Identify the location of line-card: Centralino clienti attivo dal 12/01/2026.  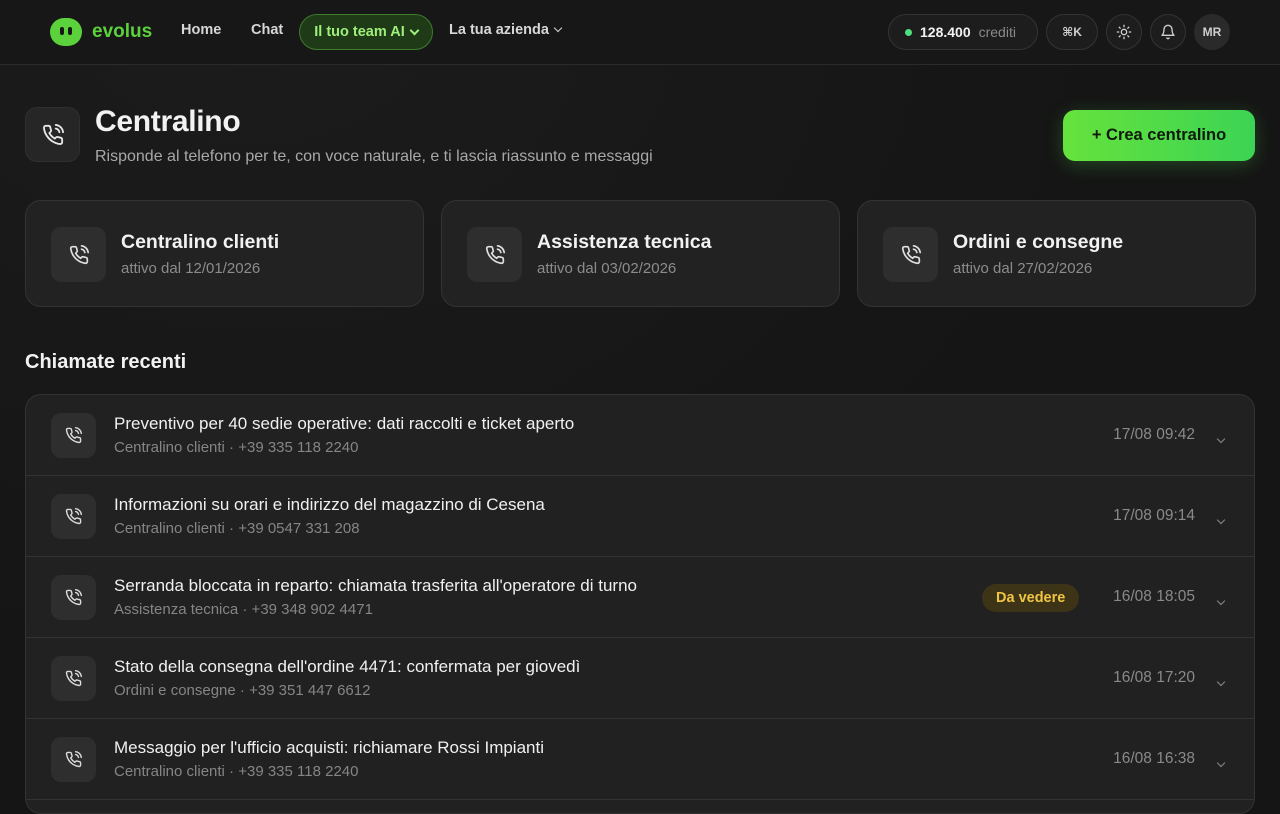
(224, 253).